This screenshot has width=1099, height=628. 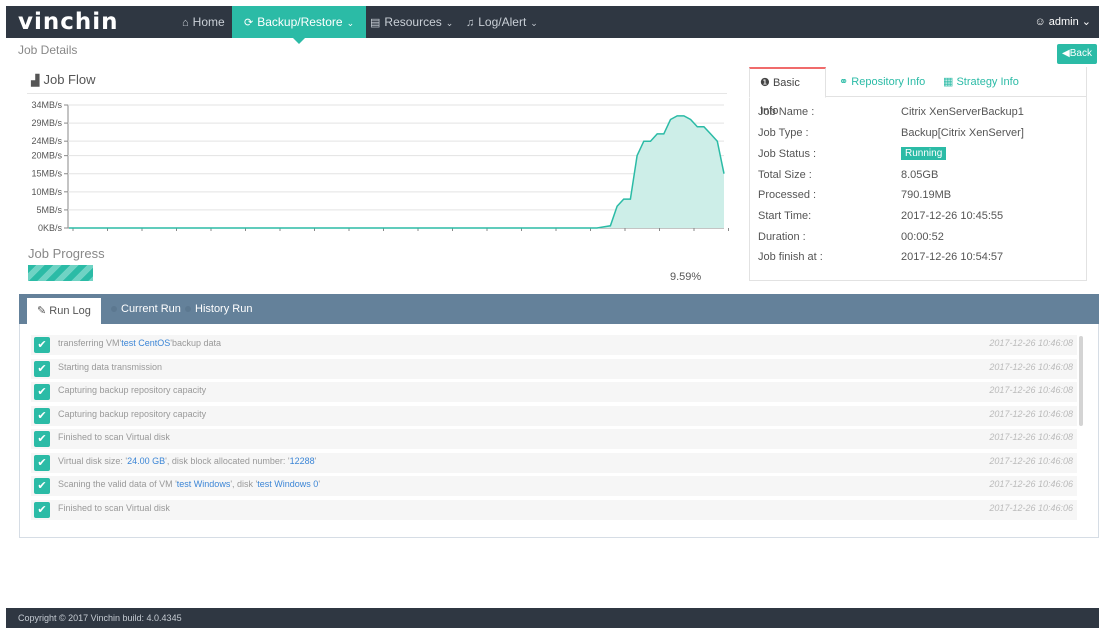 I want to click on calendar-icon: ▦, so click(x=948, y=82).